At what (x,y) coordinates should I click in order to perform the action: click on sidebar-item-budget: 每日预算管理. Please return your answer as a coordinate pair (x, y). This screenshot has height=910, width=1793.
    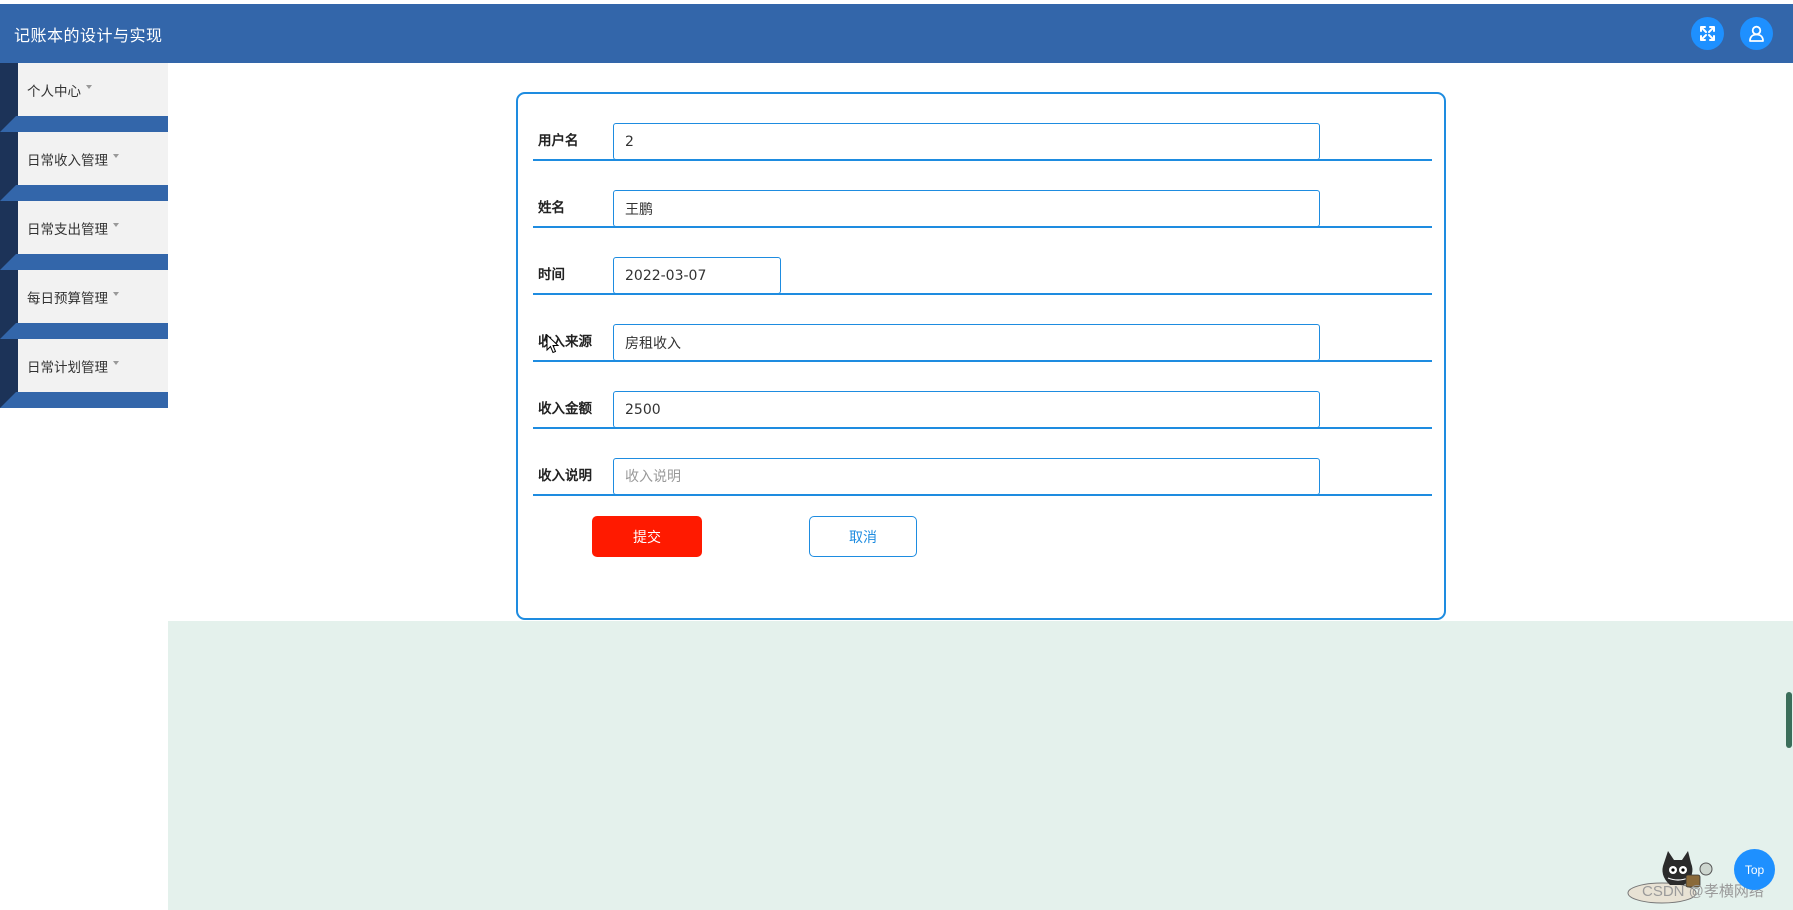
    Looking at the image, I should click on (84, 304).